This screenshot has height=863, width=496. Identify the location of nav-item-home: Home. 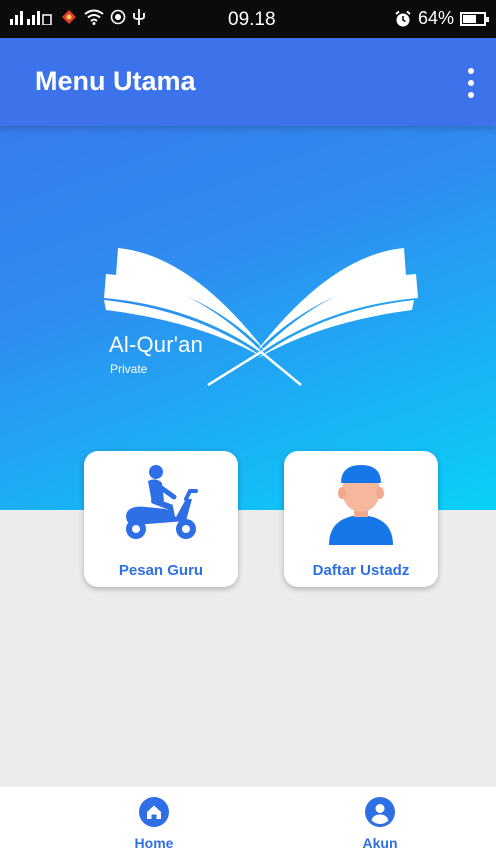
(154, 824).